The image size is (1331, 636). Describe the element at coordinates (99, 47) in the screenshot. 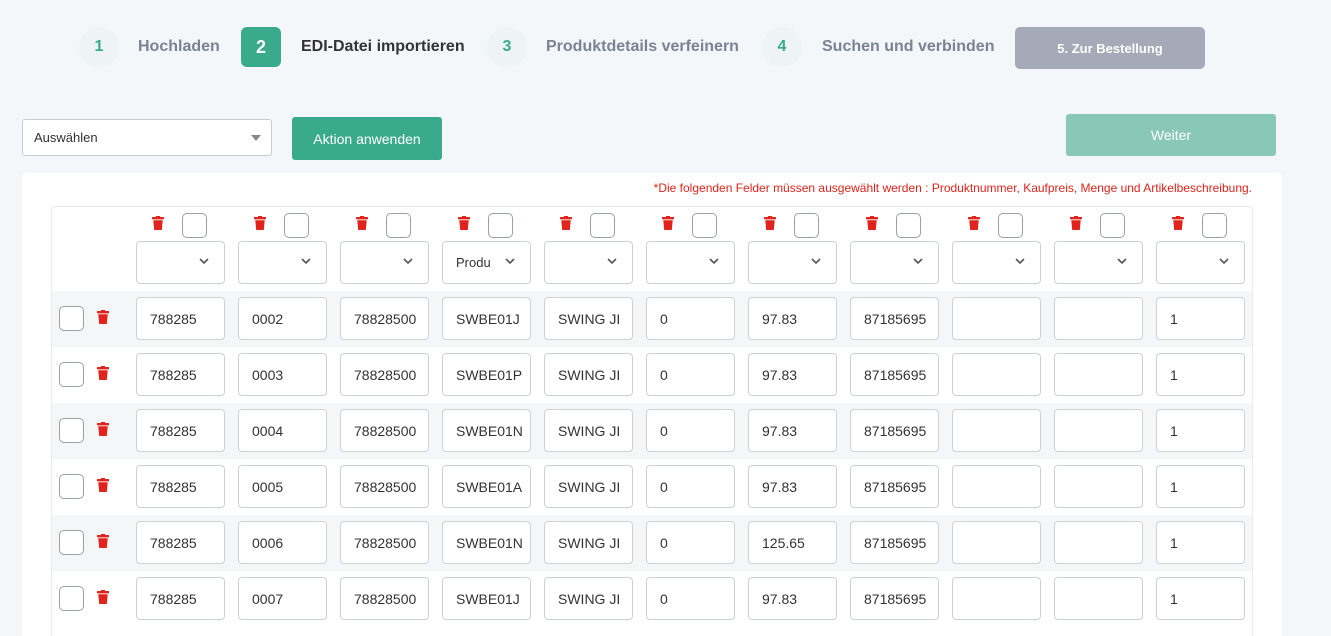

I see `step-1-number: 1` at that location.